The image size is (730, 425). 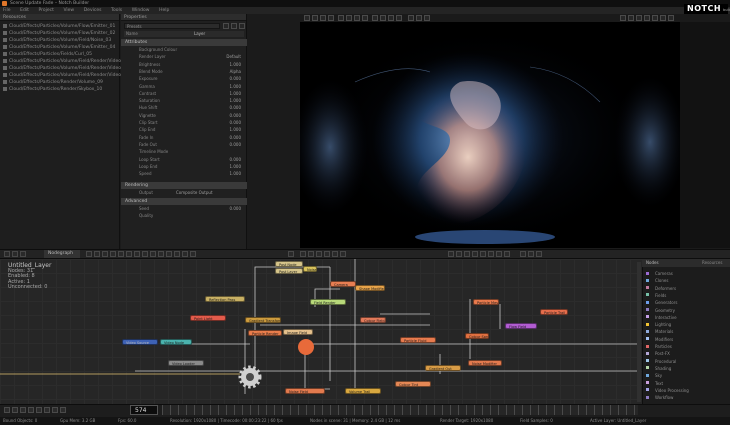 What do you see at coordinates (184, 201) in the screenshot?
I see `section-advanced: Advanced` at bounding box center [184, 201].